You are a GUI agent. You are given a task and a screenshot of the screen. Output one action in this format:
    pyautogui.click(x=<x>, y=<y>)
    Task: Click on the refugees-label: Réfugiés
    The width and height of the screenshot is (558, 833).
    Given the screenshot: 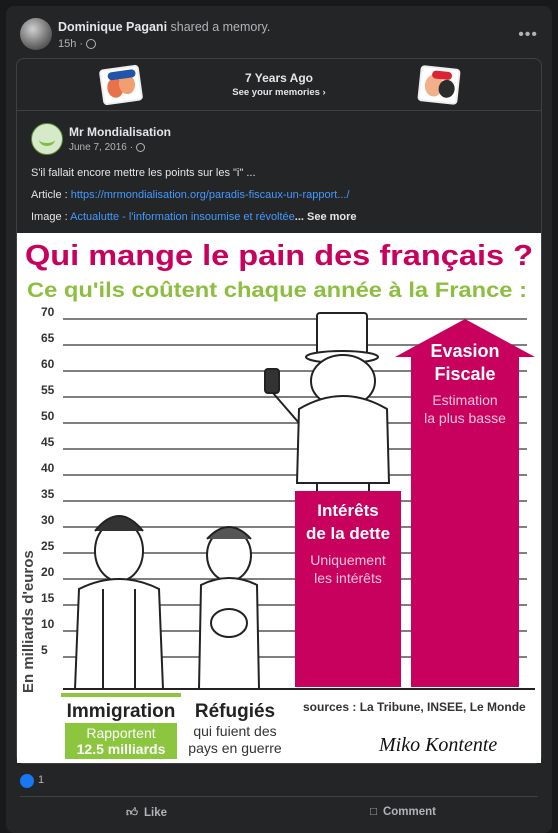 What is the action you would take?
    pyautogui.click(x=235, y=711)
    